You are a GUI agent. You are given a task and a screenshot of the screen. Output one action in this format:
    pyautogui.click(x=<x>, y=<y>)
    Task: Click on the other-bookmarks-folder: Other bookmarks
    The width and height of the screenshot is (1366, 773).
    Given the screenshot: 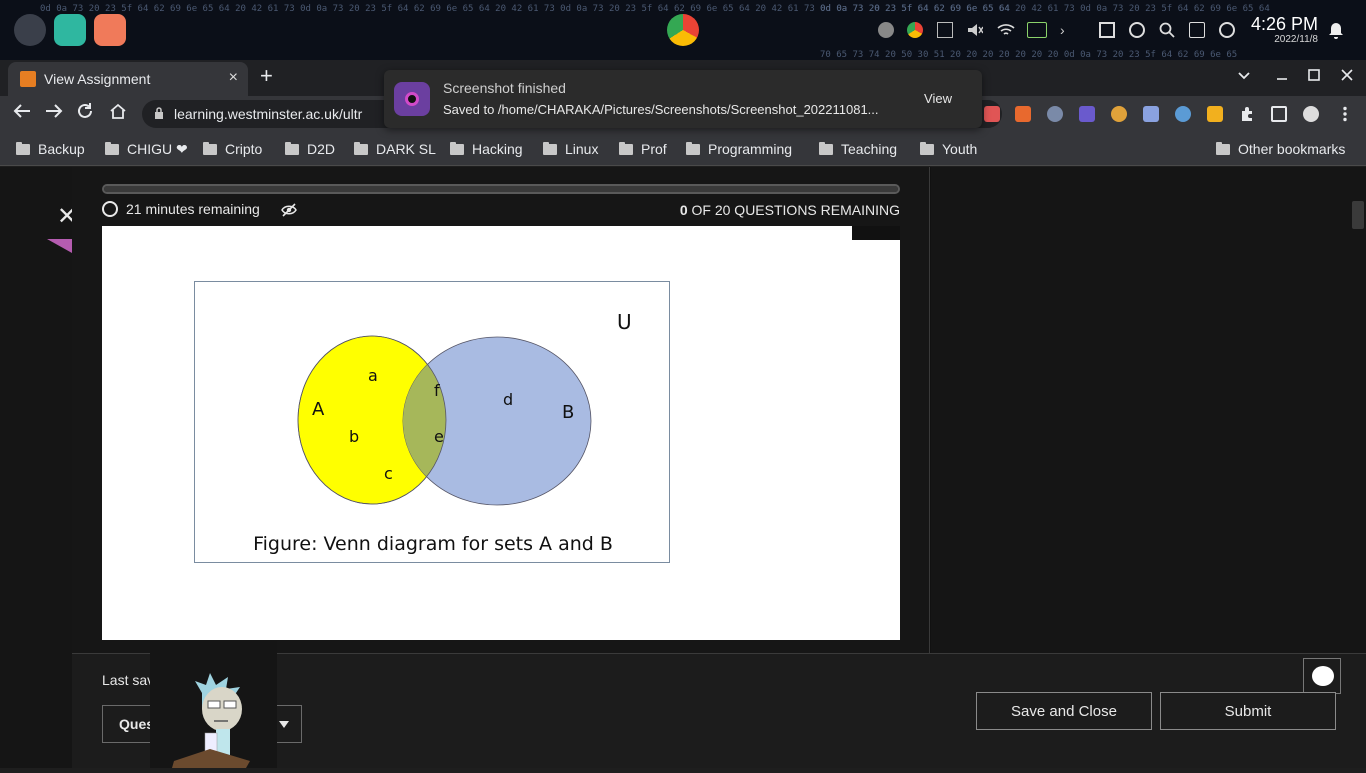 What is the action you would take?
    pyautogui.click(x=1280, y=150)
    